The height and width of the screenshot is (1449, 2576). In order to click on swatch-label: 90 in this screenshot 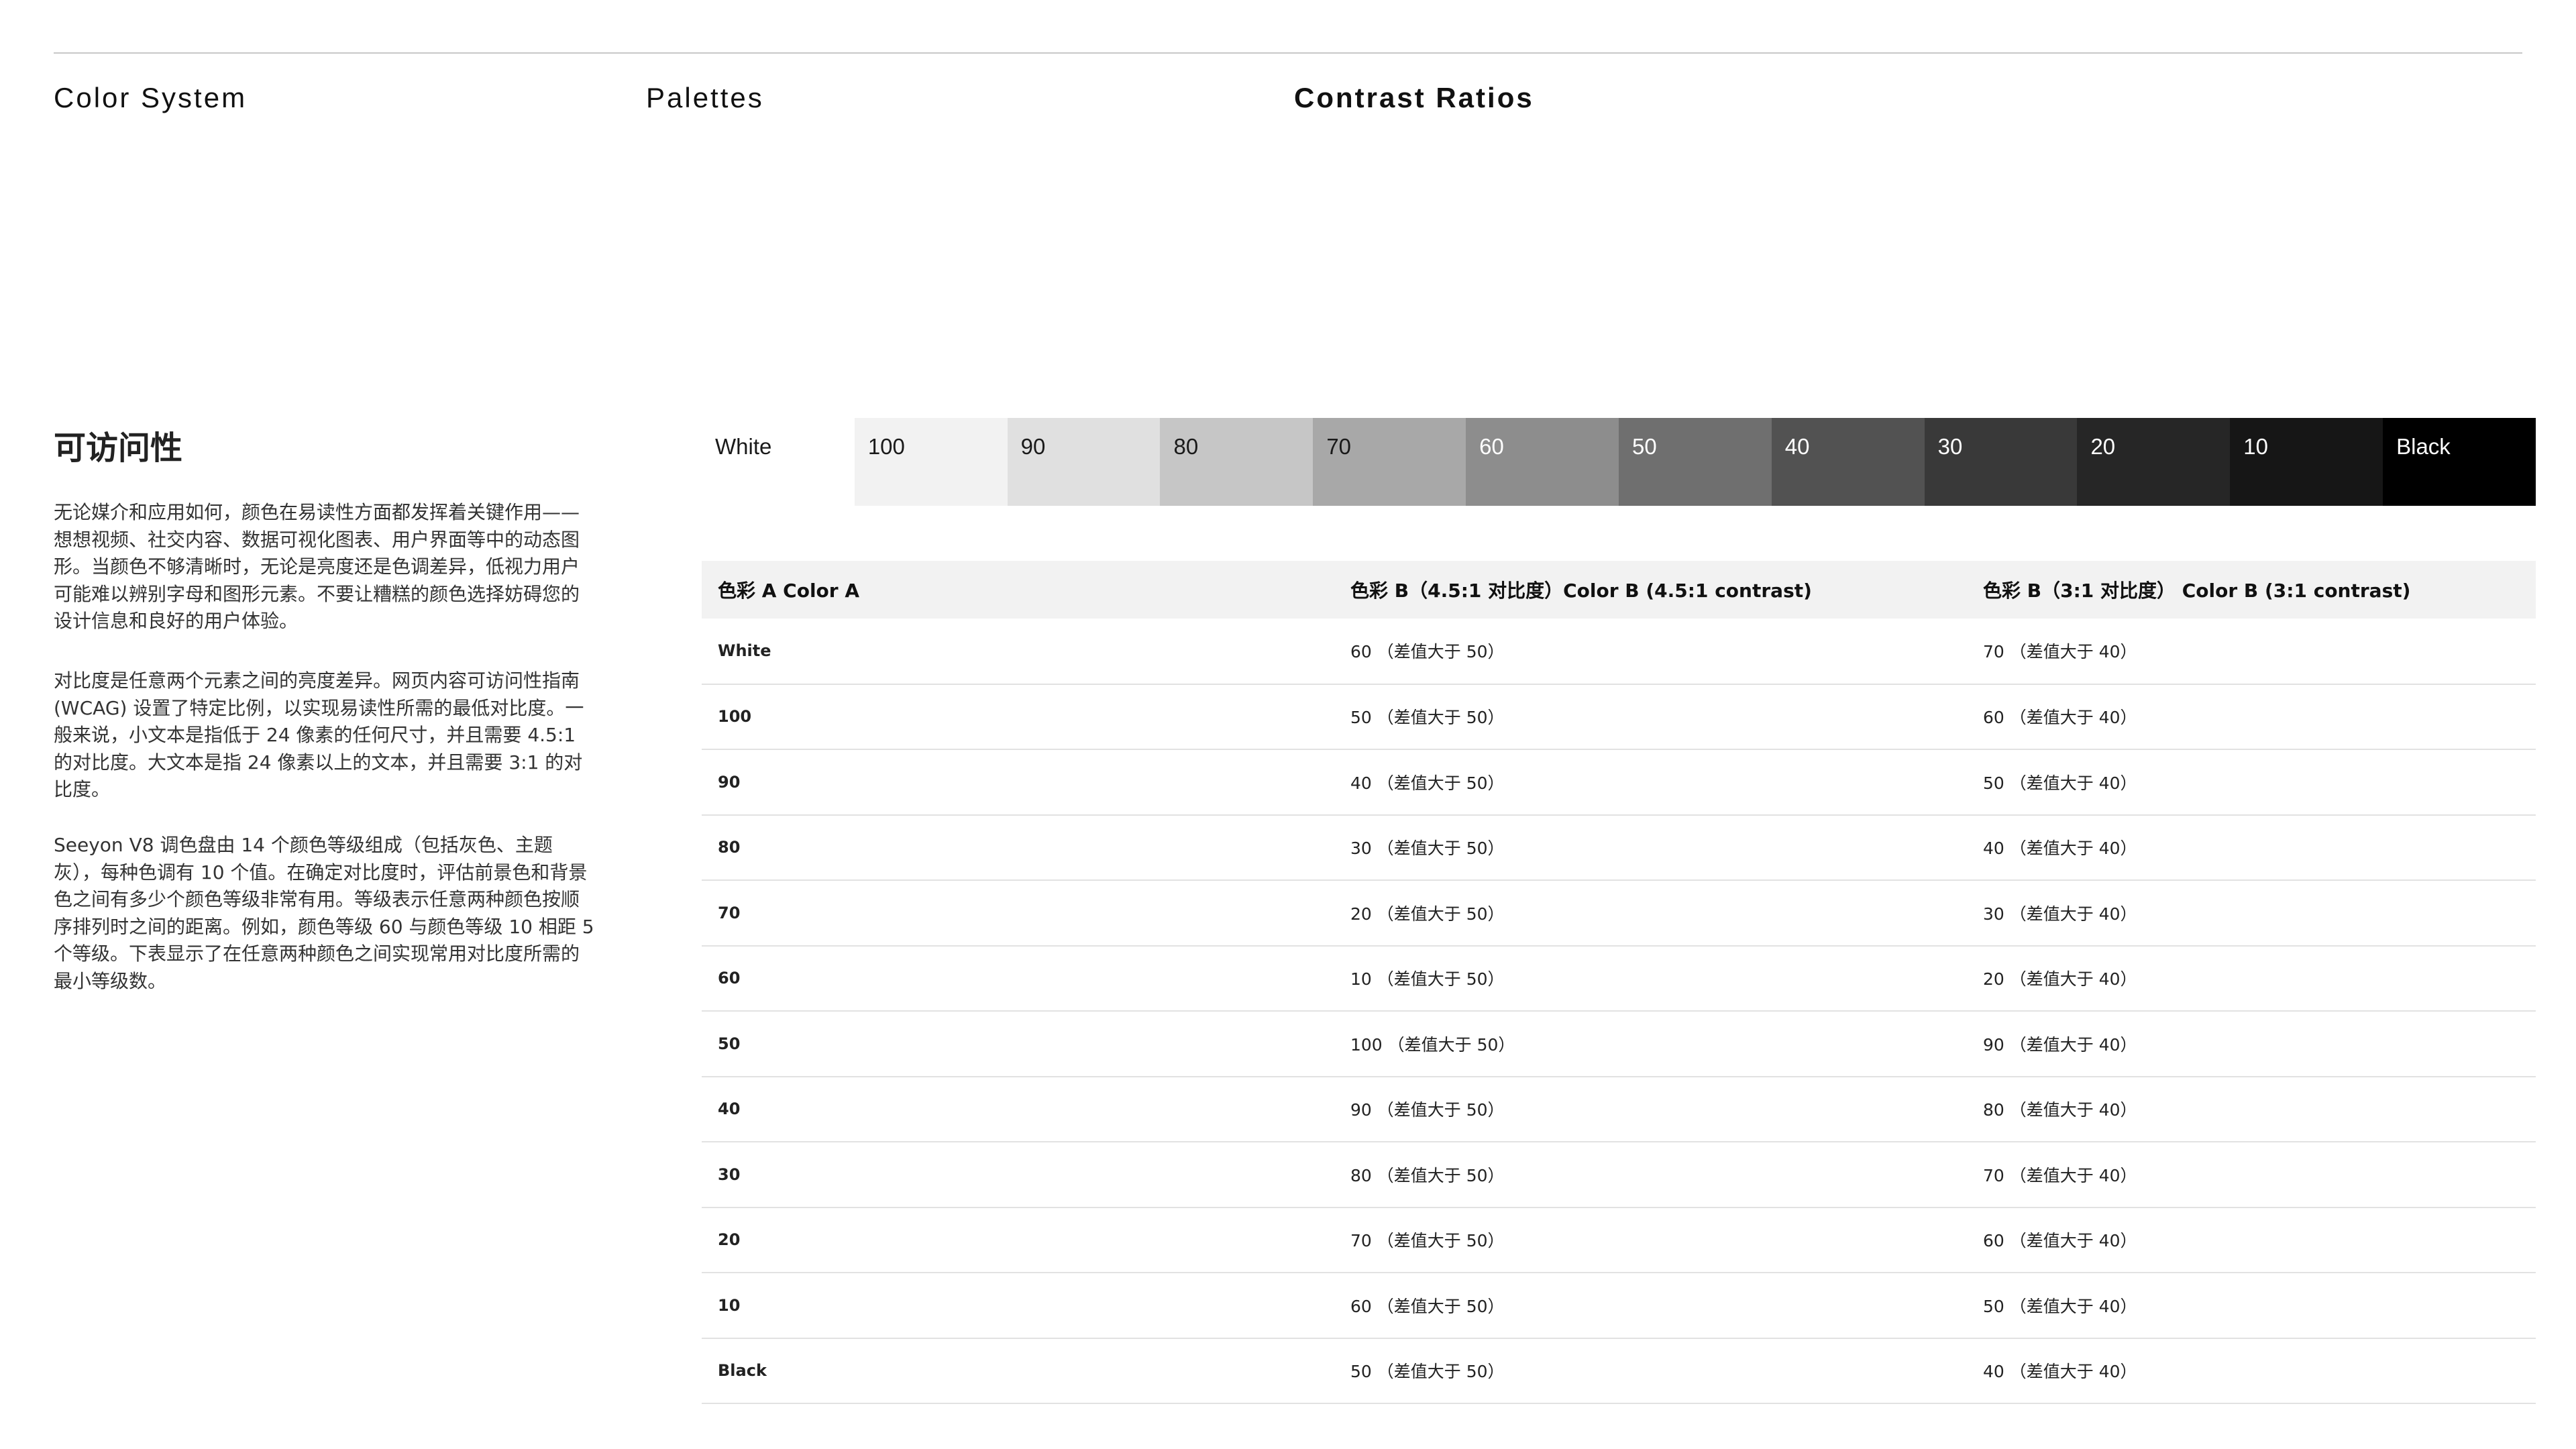, I will do `click(1033, 446)`.